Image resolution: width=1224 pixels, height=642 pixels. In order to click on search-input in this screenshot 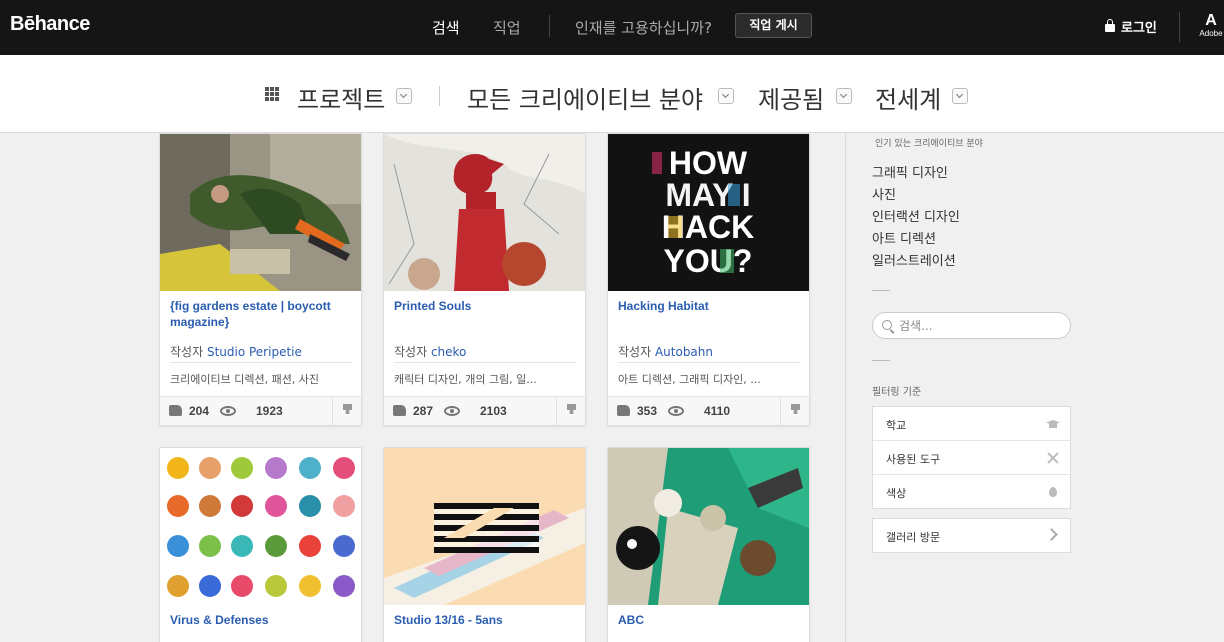, I will do `click(979, 326)`.